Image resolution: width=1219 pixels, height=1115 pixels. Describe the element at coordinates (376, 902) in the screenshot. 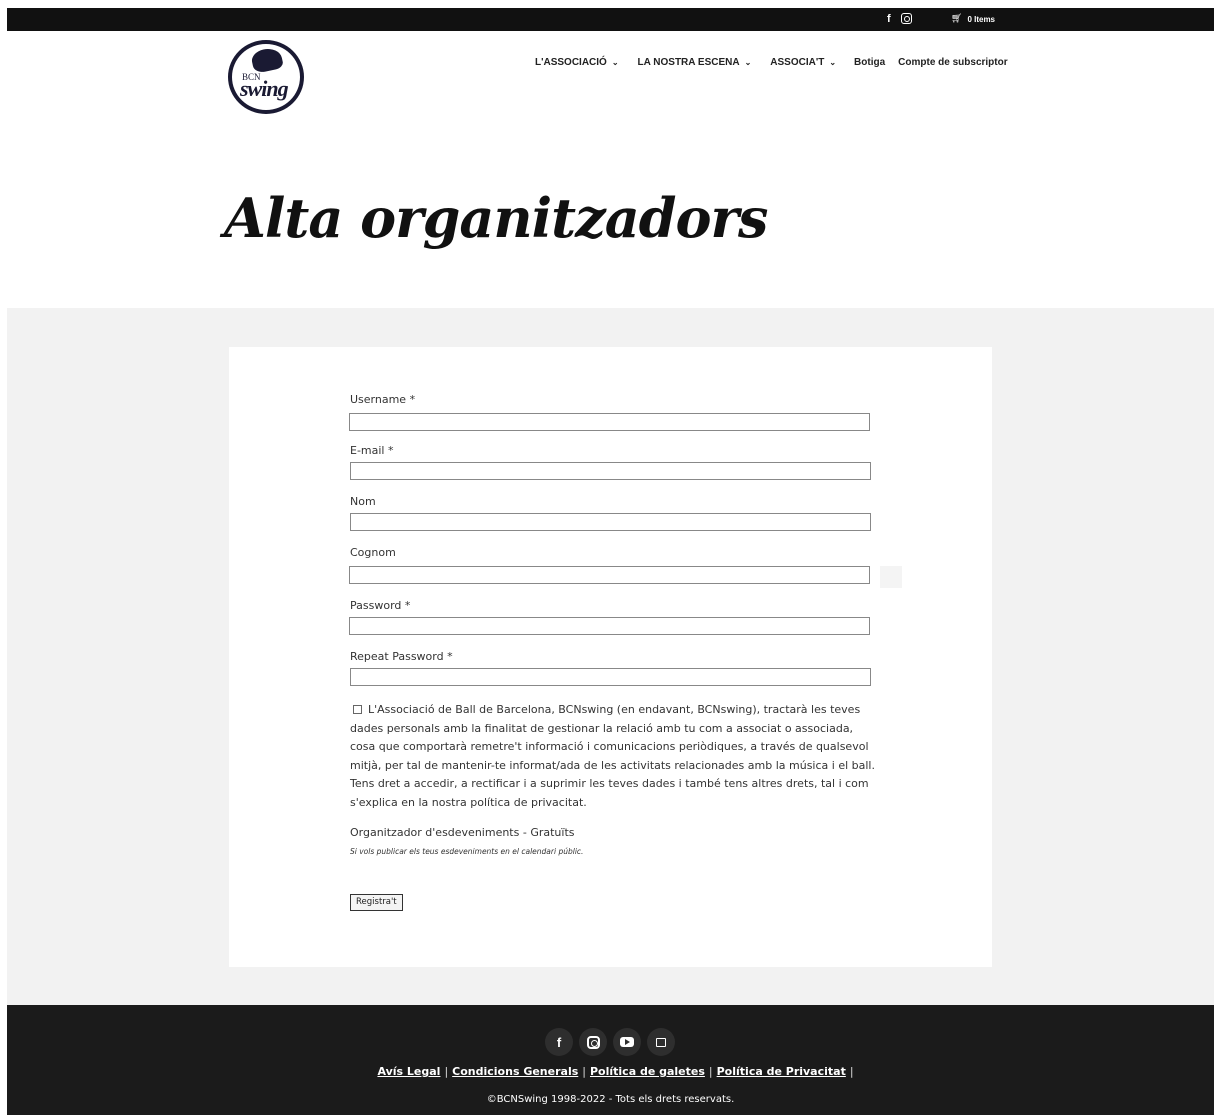

I see `register-button: Registra't` at that location.